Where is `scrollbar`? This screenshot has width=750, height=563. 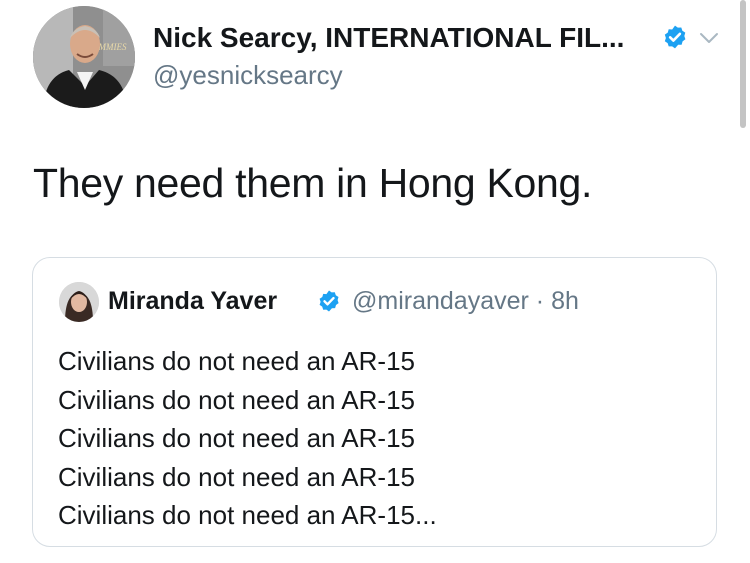 scrollbar is located at coordinates (743, 64).